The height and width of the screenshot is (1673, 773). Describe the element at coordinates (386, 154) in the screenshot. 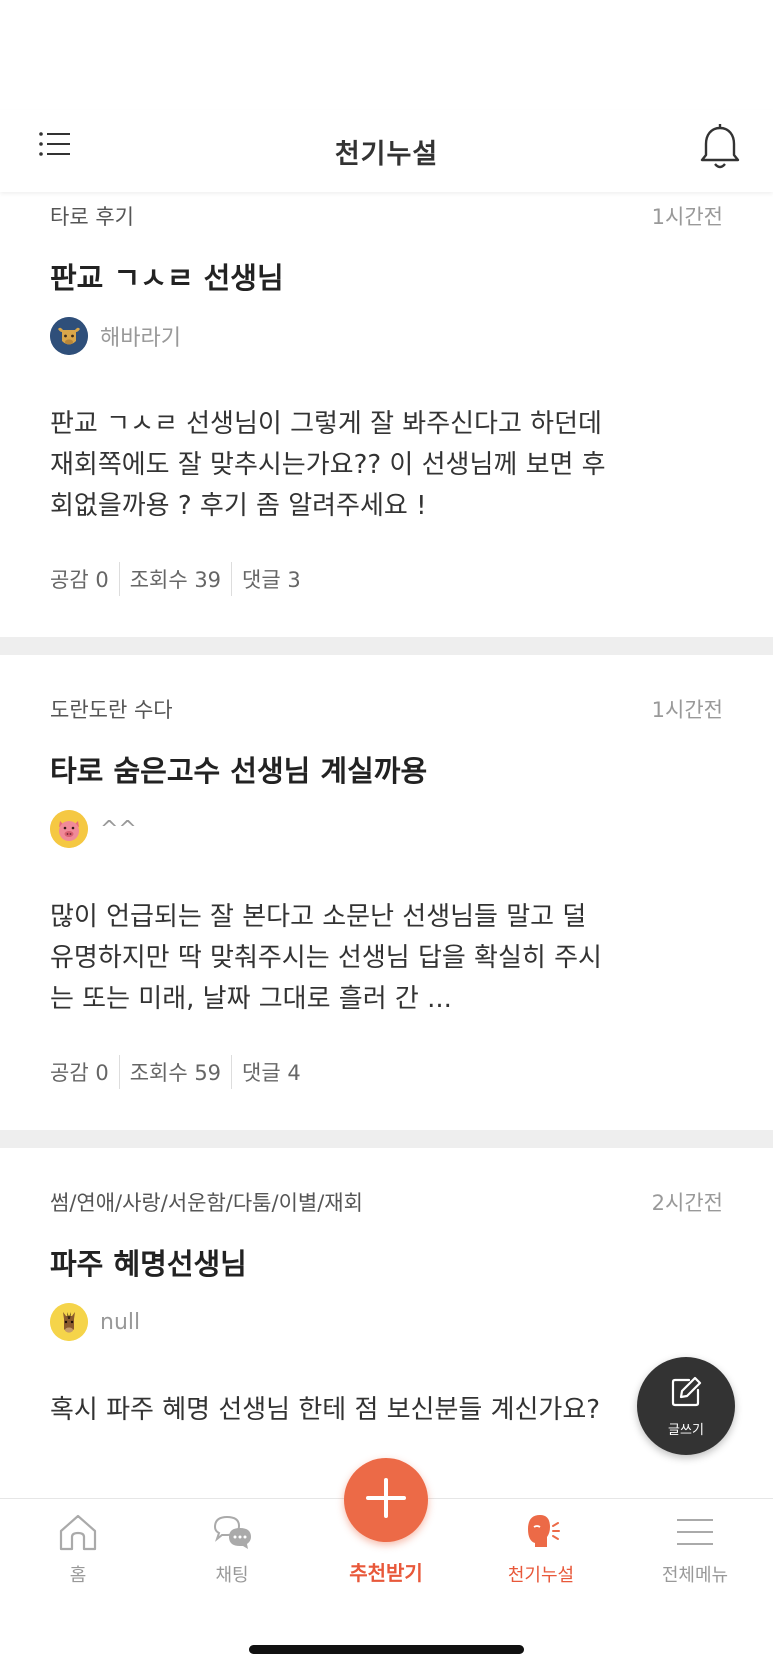

I see `page-title: 천기누설` at that location.